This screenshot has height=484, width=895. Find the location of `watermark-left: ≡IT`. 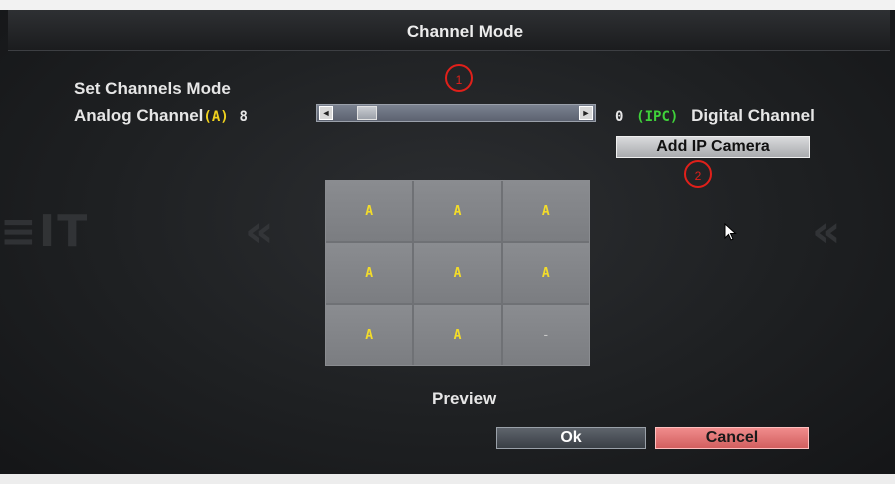

watermark-left: ≡IT is located at coordinates (45, 231).